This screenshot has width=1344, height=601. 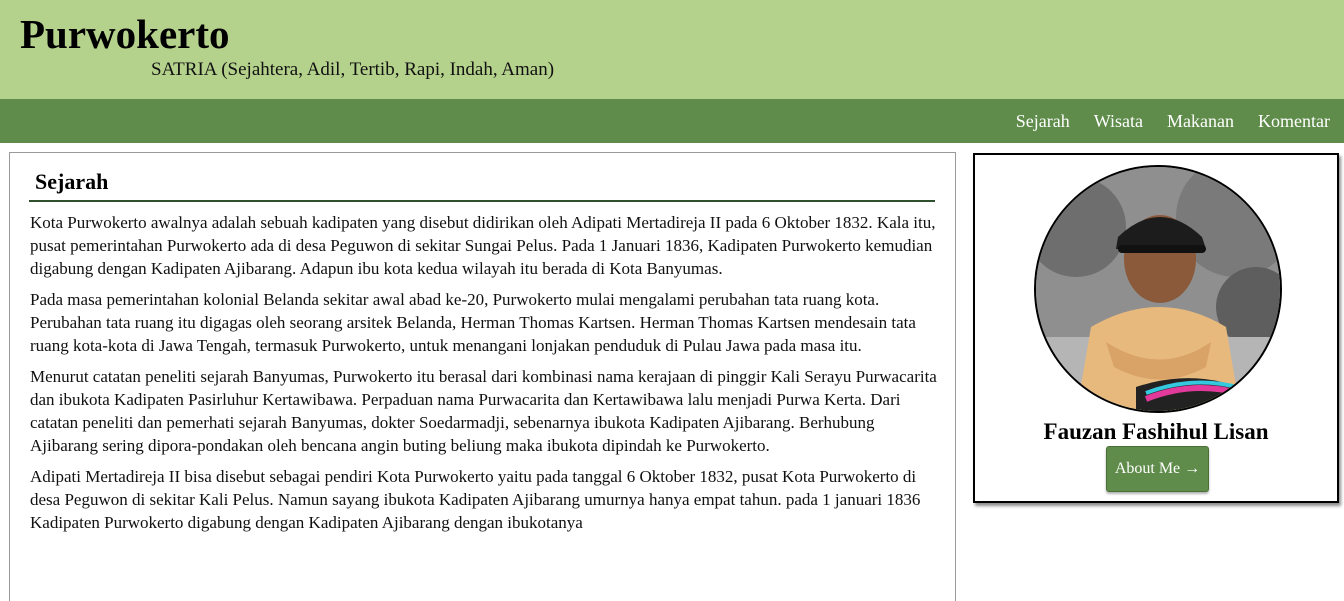 I want to click on nav-list: Sejarah Wisata Makanan Komentar, so click(x=1161, y=121).